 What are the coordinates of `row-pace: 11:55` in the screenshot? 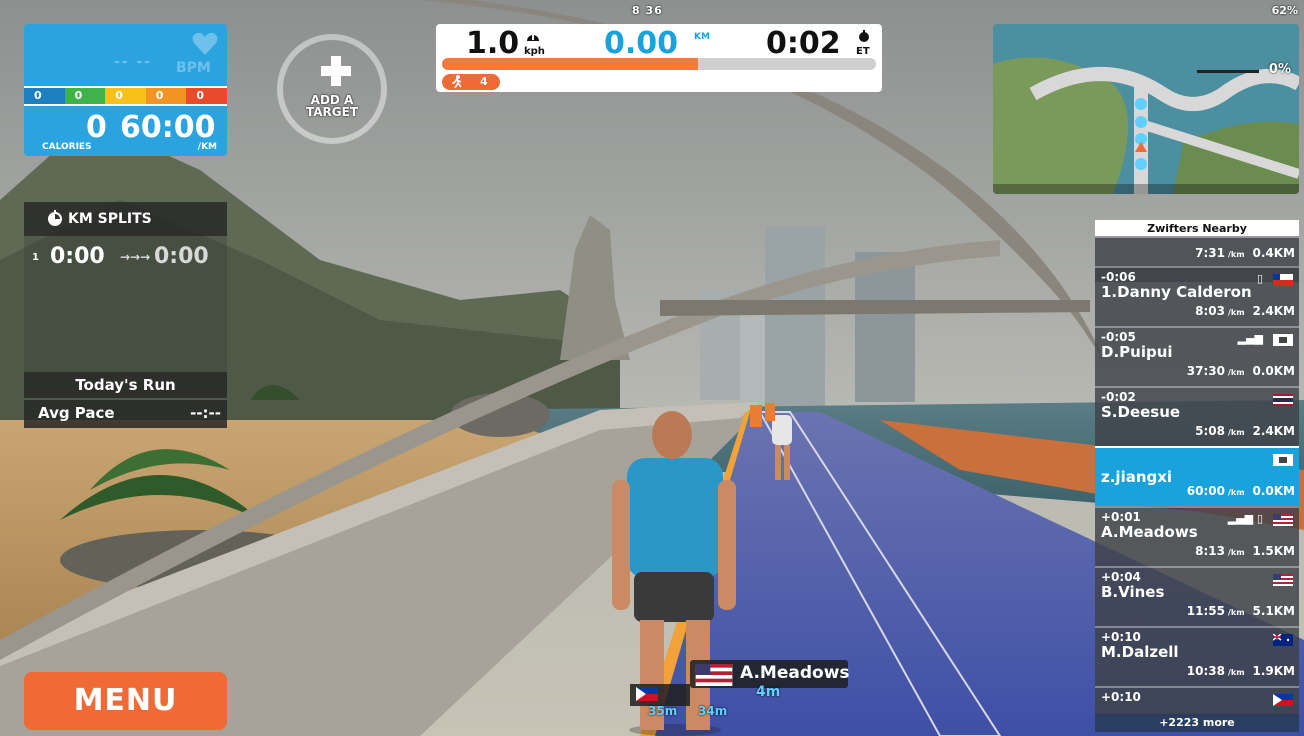 It's located at (1205, 611).